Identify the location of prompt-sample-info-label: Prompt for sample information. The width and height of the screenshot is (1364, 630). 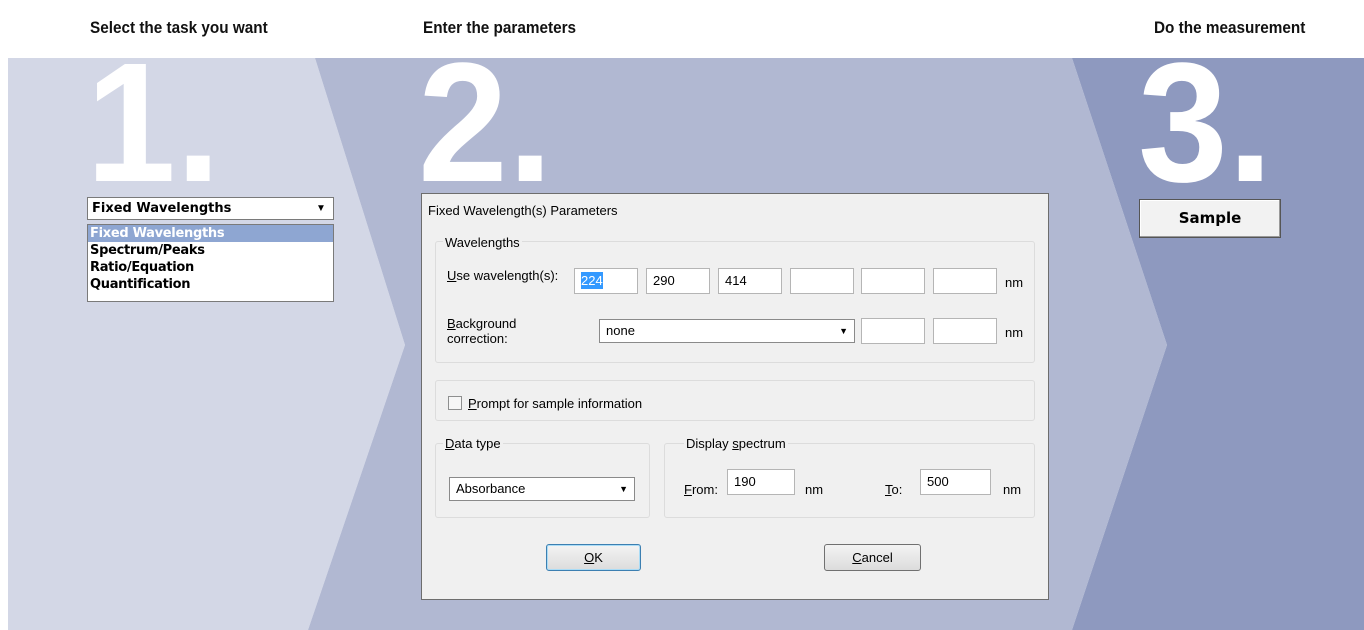
(555, 403).